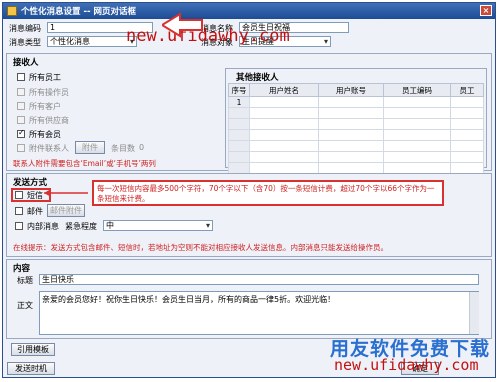 Image resolution: width=500 pixels, height=382 pixels. Describe the element at coordinates (21, 120) in the screenshot. I see `all-suppliers-checkbox` at that location.